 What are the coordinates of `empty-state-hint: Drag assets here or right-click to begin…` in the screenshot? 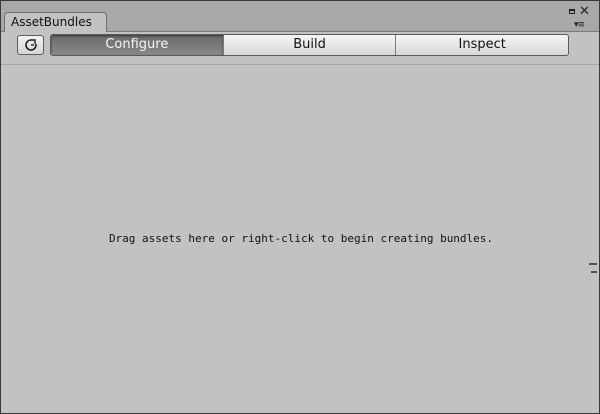 It's located at (301, 238).